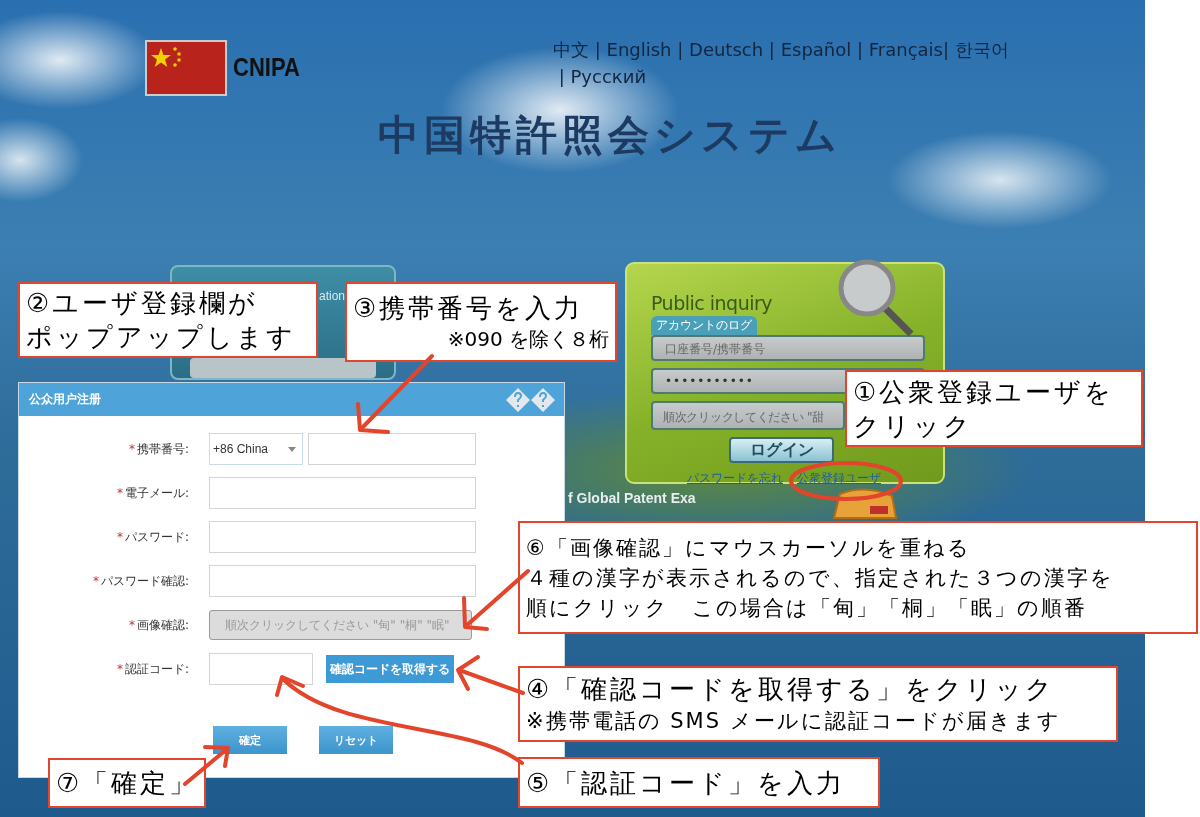 Image resolution: width=1200 pixels, height=817 pixels. Describe the element at coordinates (704, 325) in the screenshot. I see `login-tab: アカウントのログ` at that location.